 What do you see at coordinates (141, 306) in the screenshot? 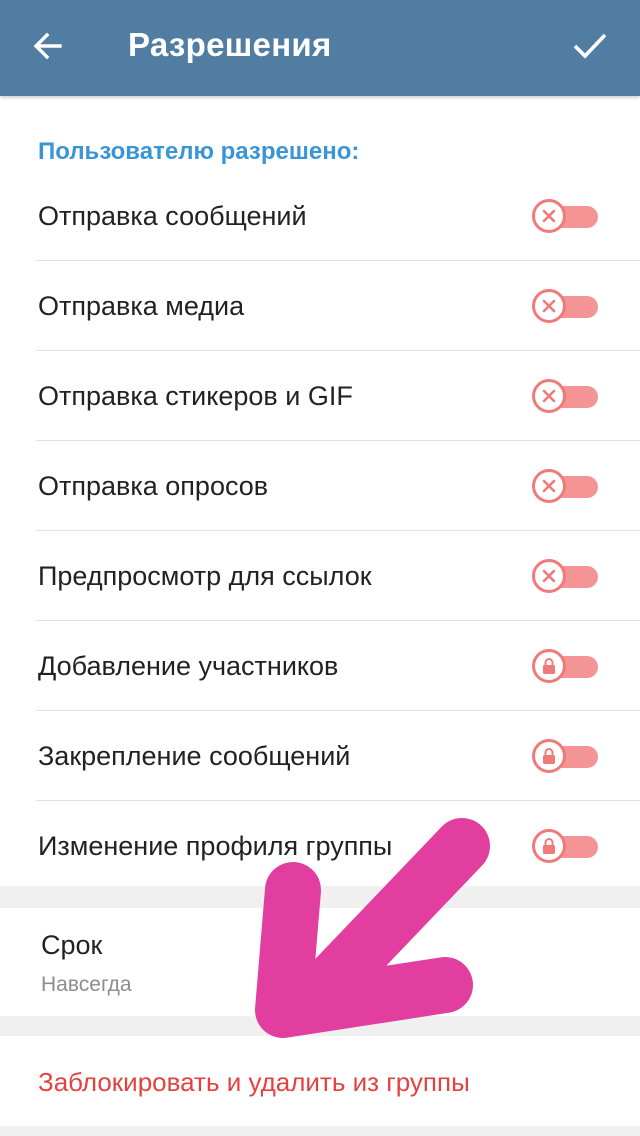
I see `permission-label: Отправка медиа` at bounding box center [141, 306].